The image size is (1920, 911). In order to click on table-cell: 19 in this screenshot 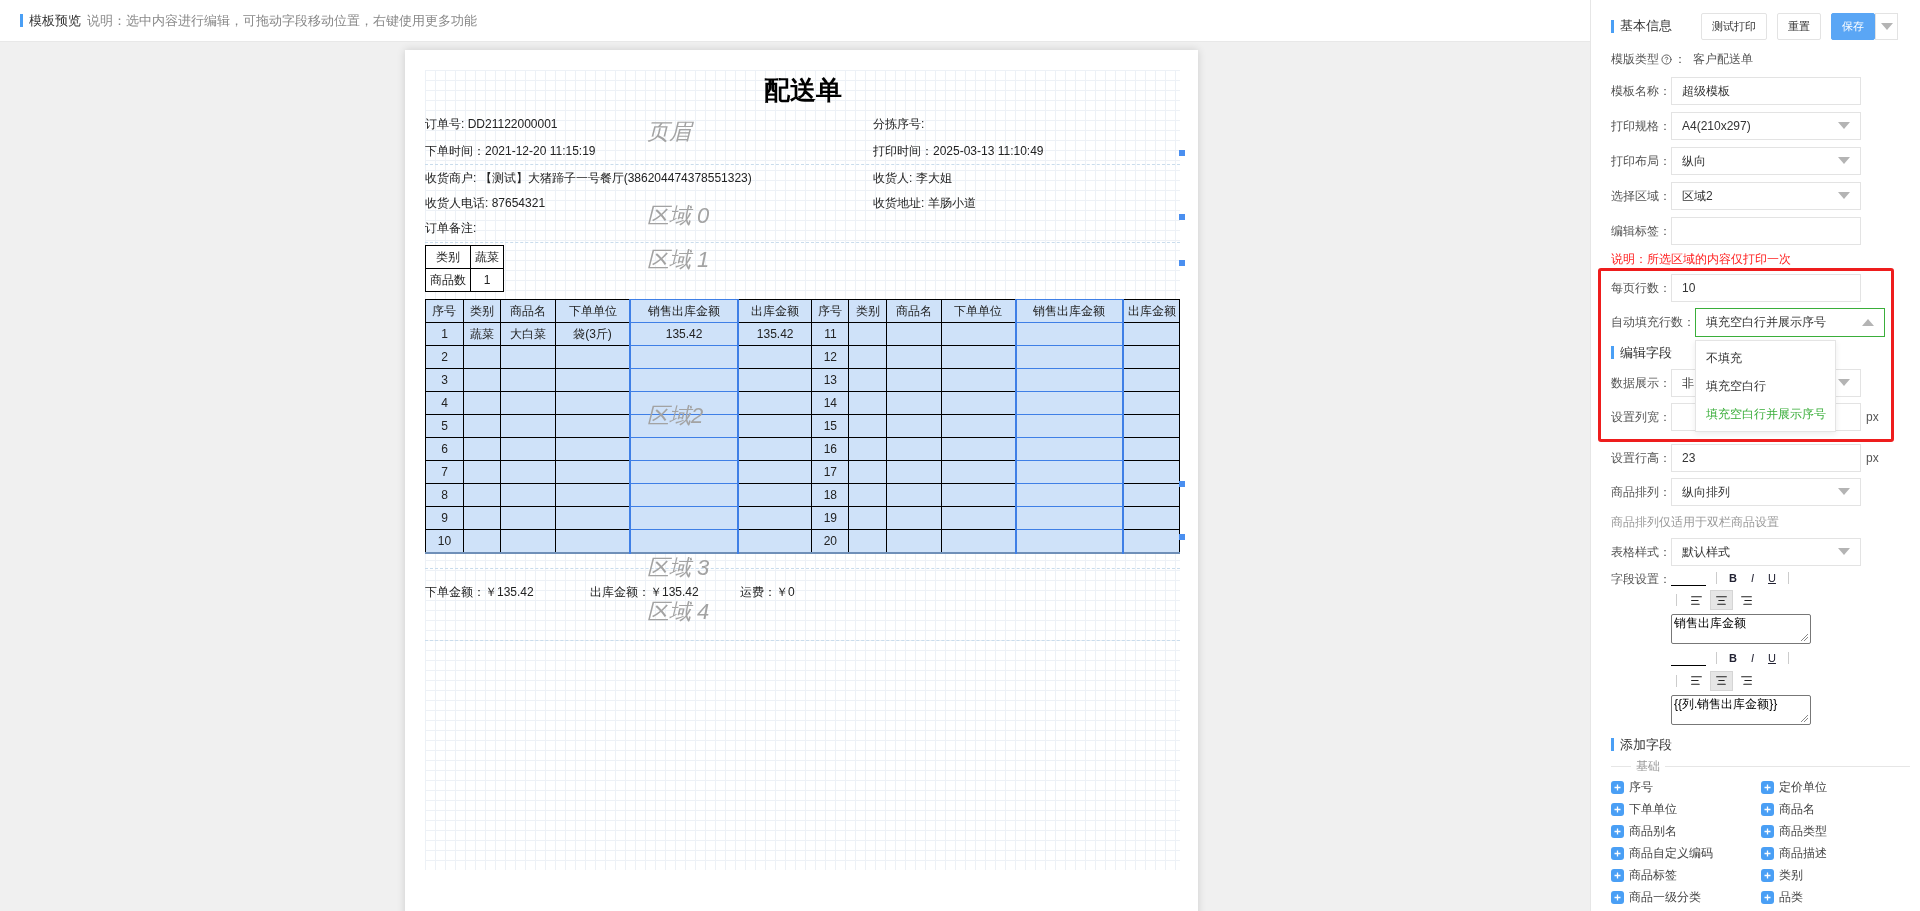, I will do `click(830, 518)`.